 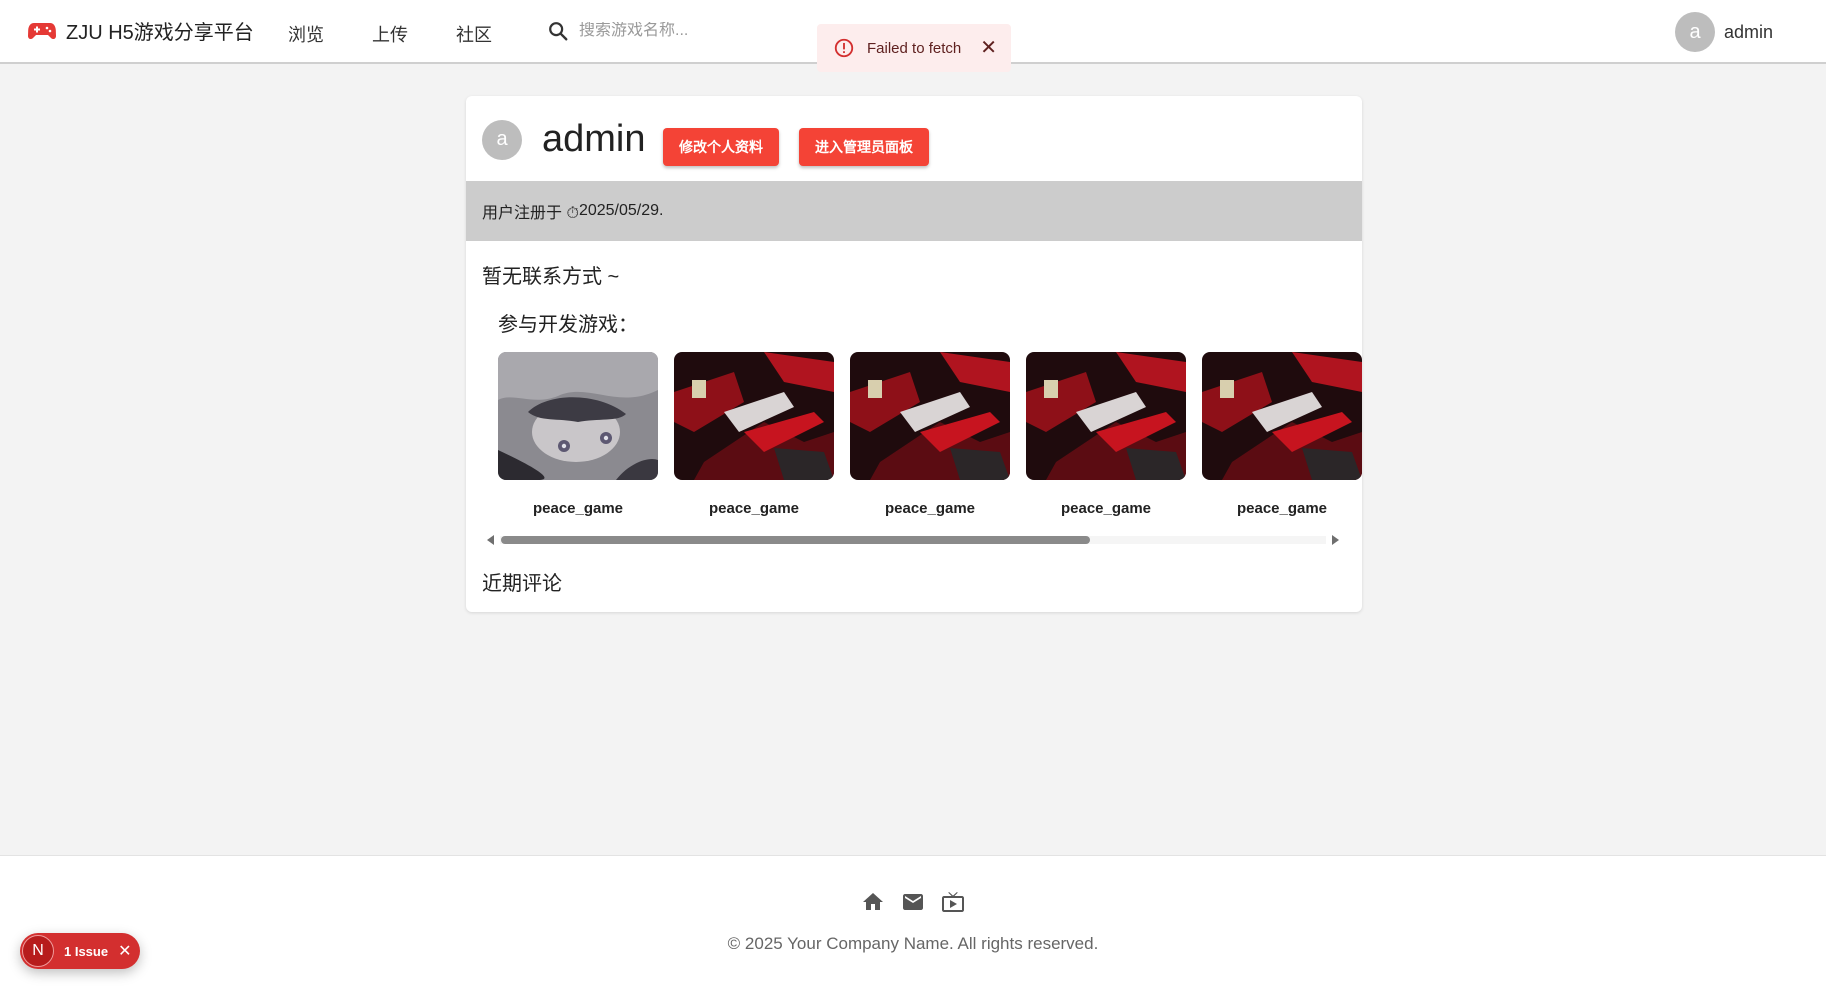 I want to click on user-menu: a admin, so click(x=1724, y=32).